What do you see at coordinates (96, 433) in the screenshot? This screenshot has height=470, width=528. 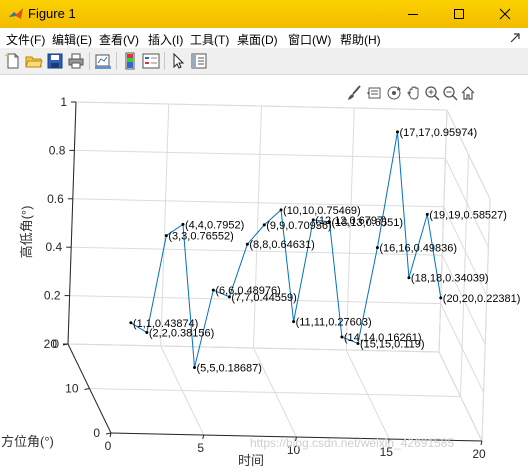 I see `y-tick-label: 0` at bounding box center [96, 433].